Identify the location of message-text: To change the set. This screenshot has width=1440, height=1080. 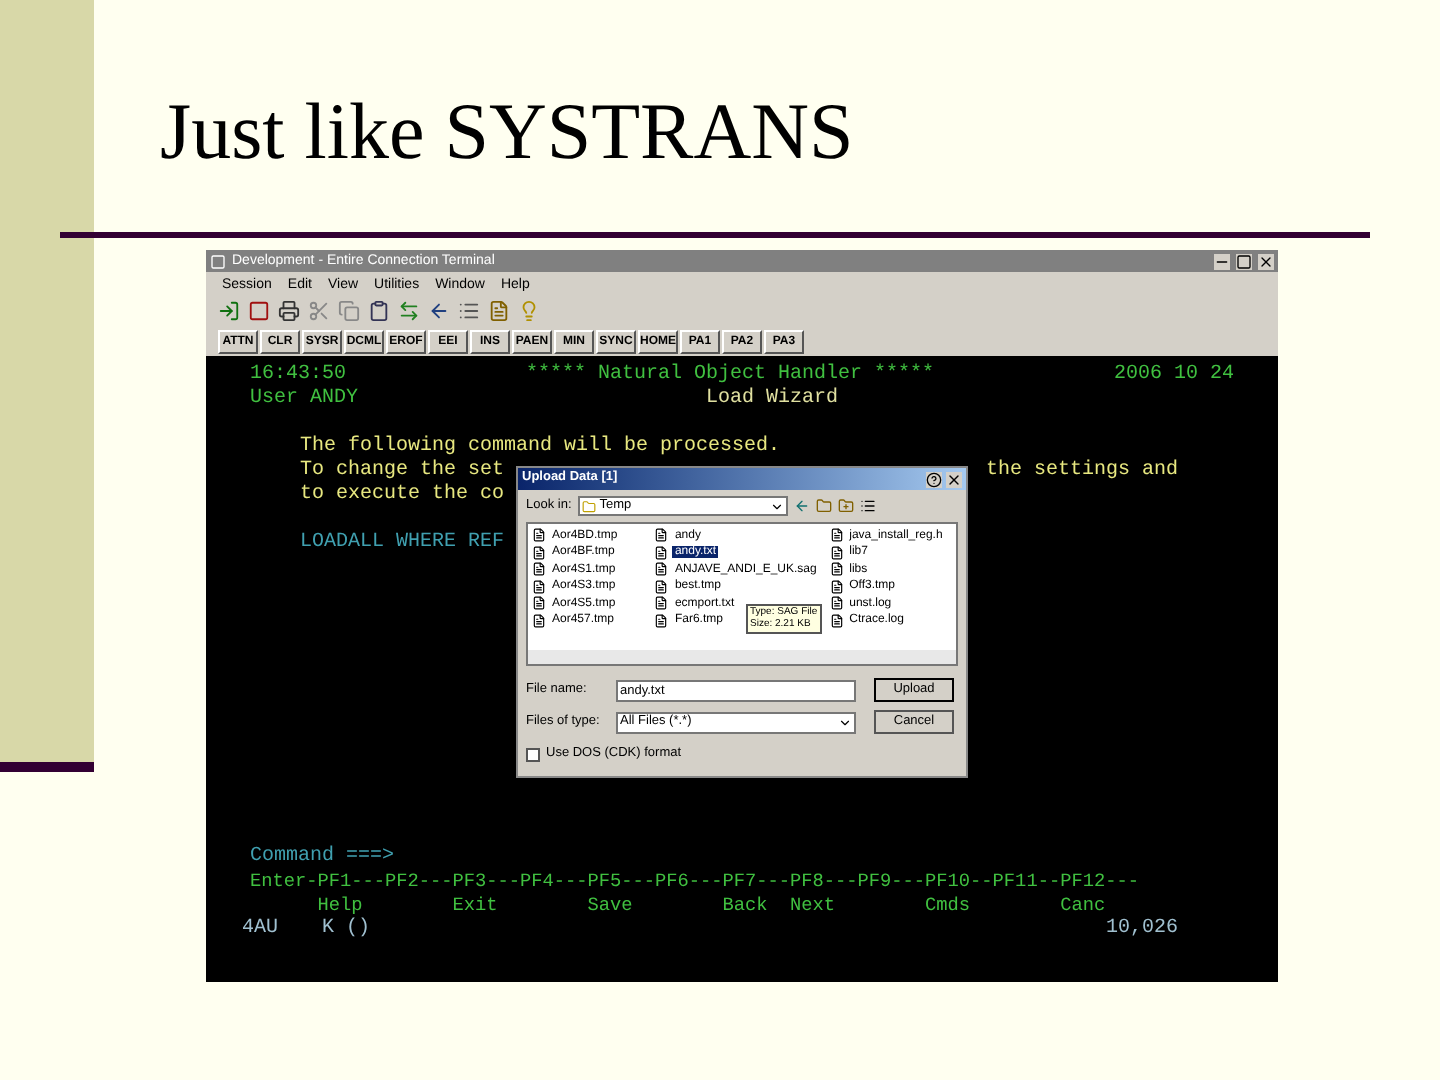
(402, 471).